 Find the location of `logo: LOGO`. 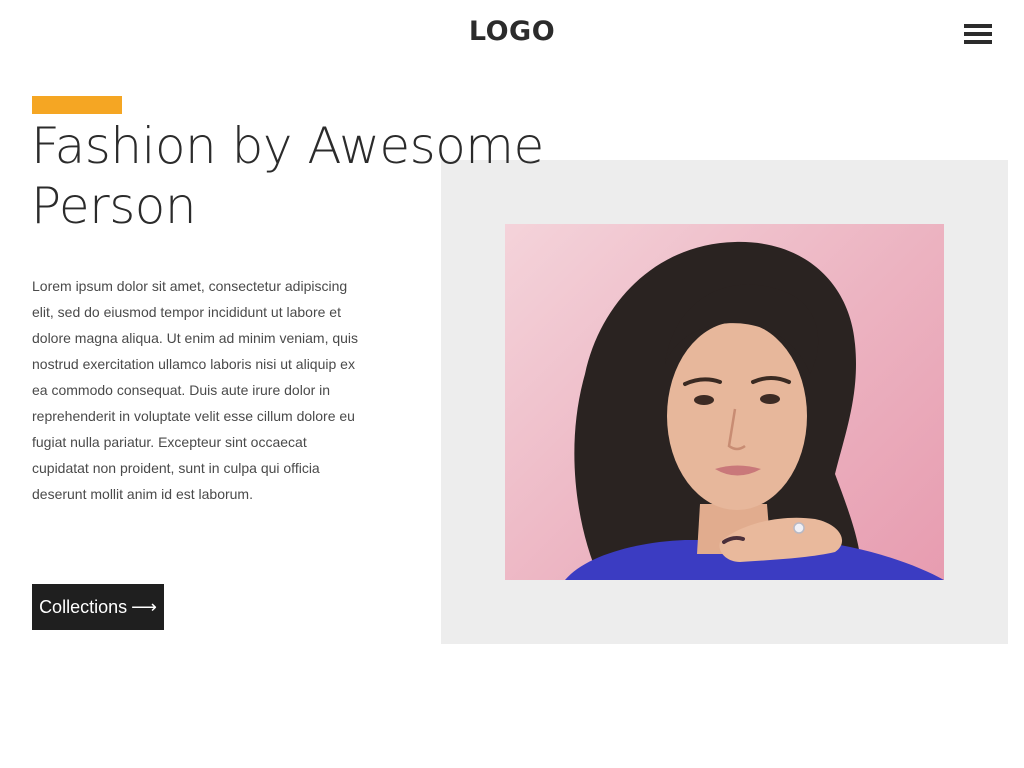

logo: LOGO is located at coordinates (512, 31).